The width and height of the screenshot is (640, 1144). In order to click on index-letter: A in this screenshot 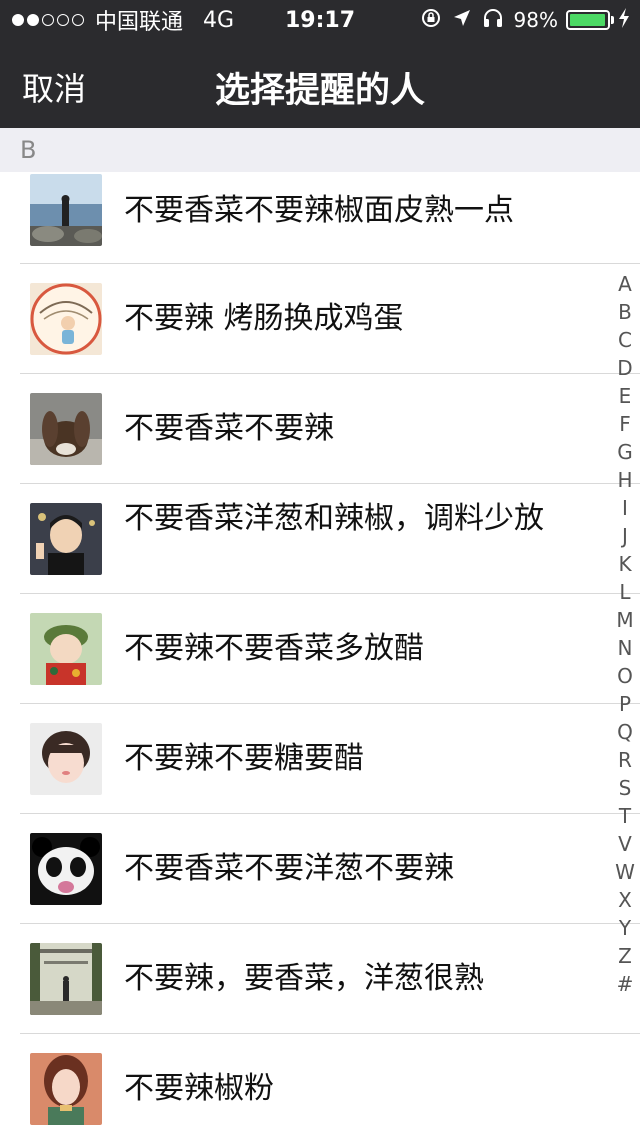, I will do `click(625, 284)`.